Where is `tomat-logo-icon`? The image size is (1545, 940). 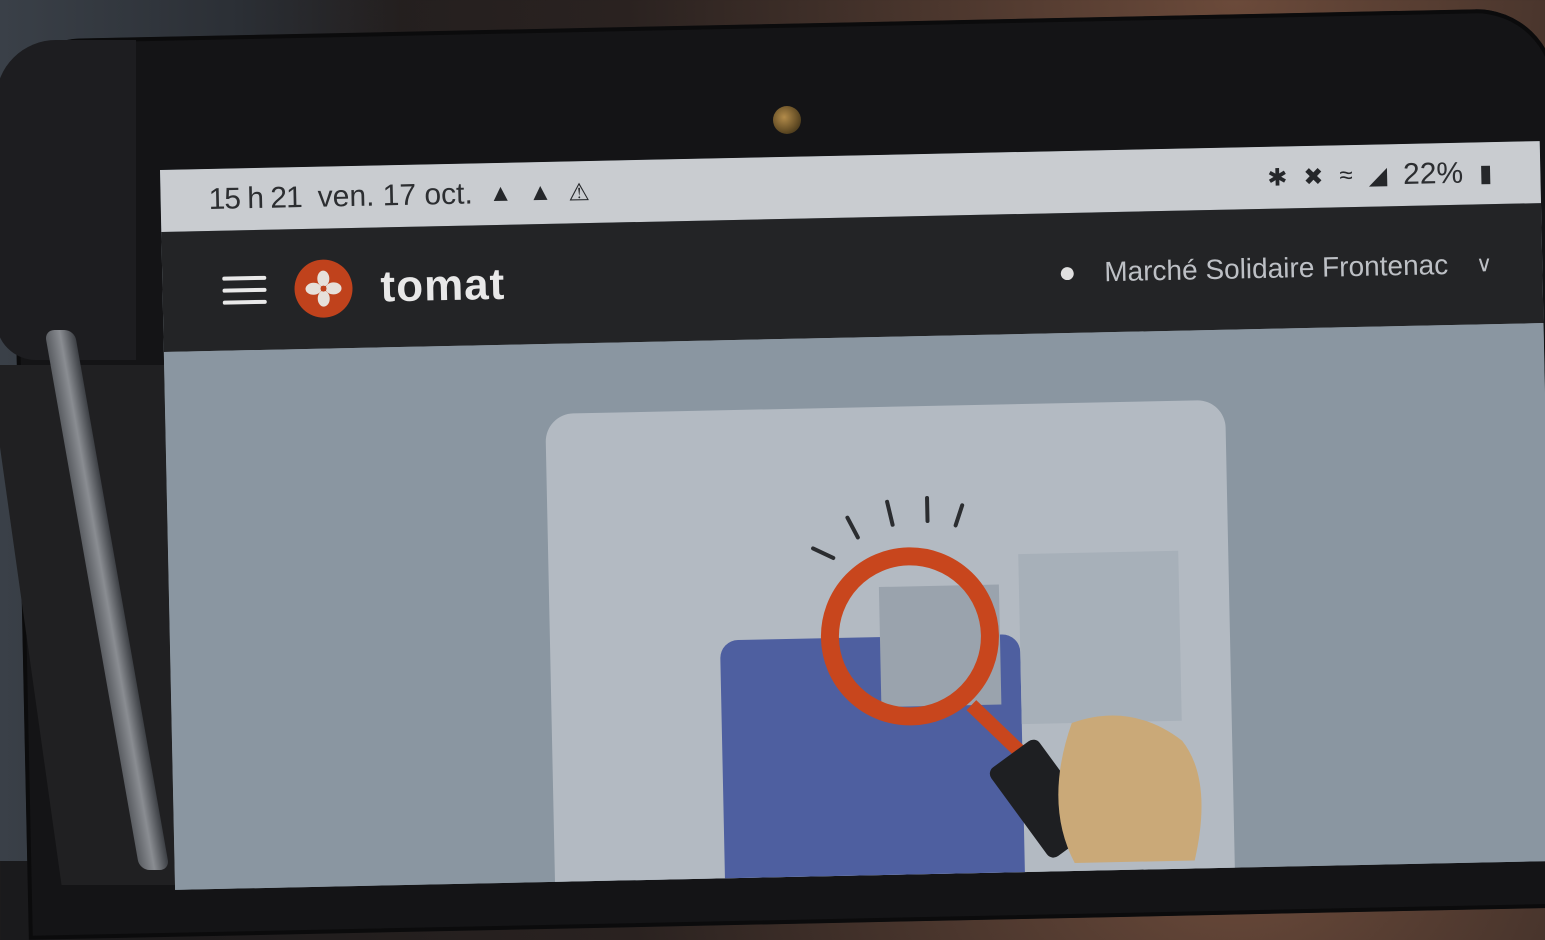 tomat-logo-icon is located at coordinates (323, 288).